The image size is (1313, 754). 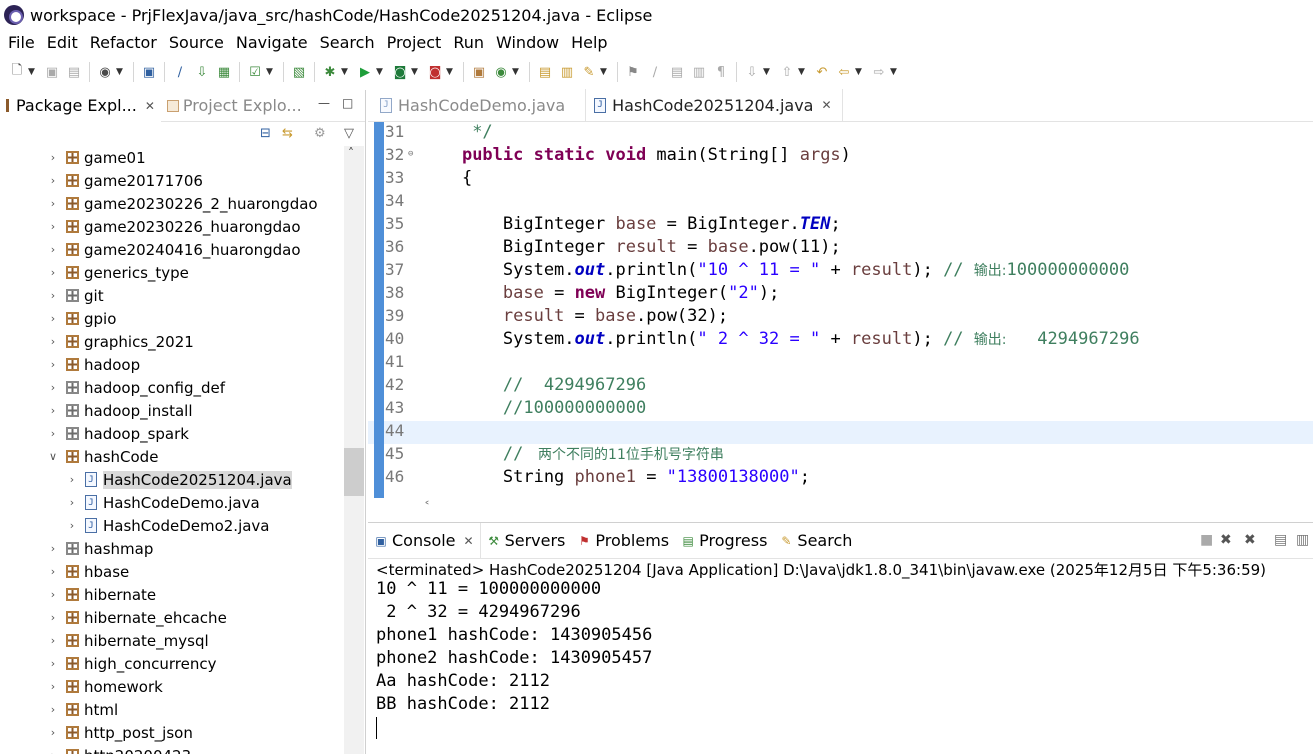 I want to click on view-menu-icon: ▽, so click(x=349, y=133).